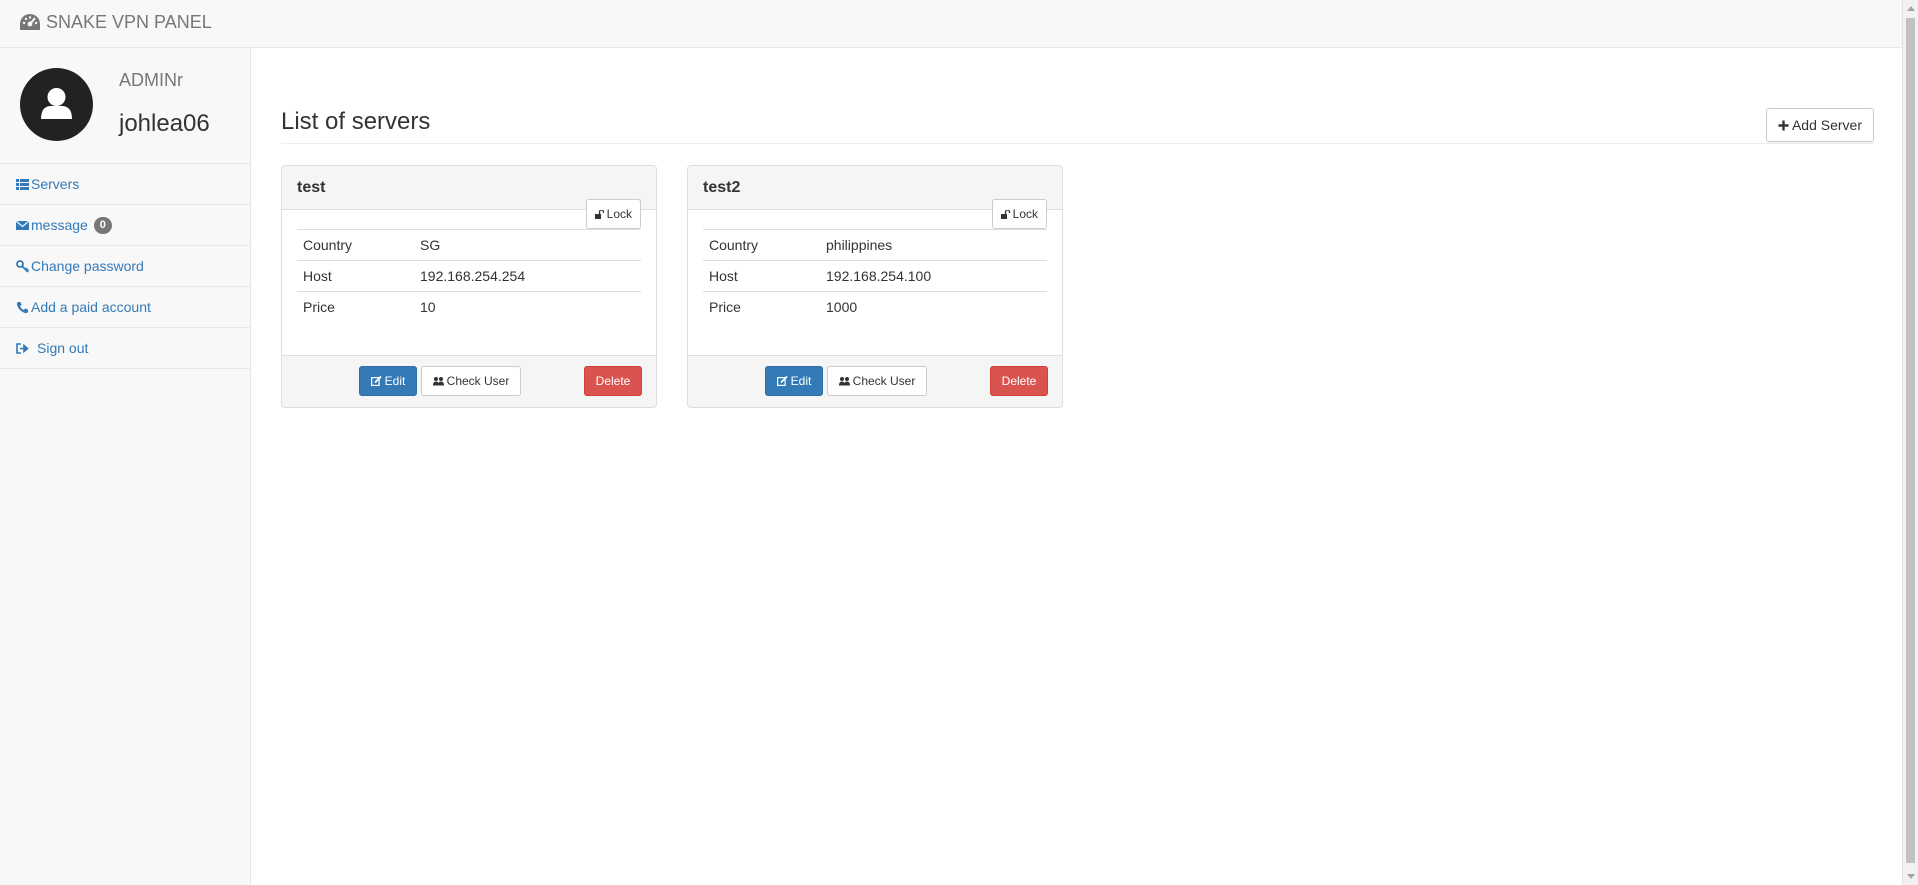 This screenshot has height=885, width=1918. What do you see at coordinates (164, 123) in the screenshot?
I see `username: johlea06` at bounding box center [164, 123].